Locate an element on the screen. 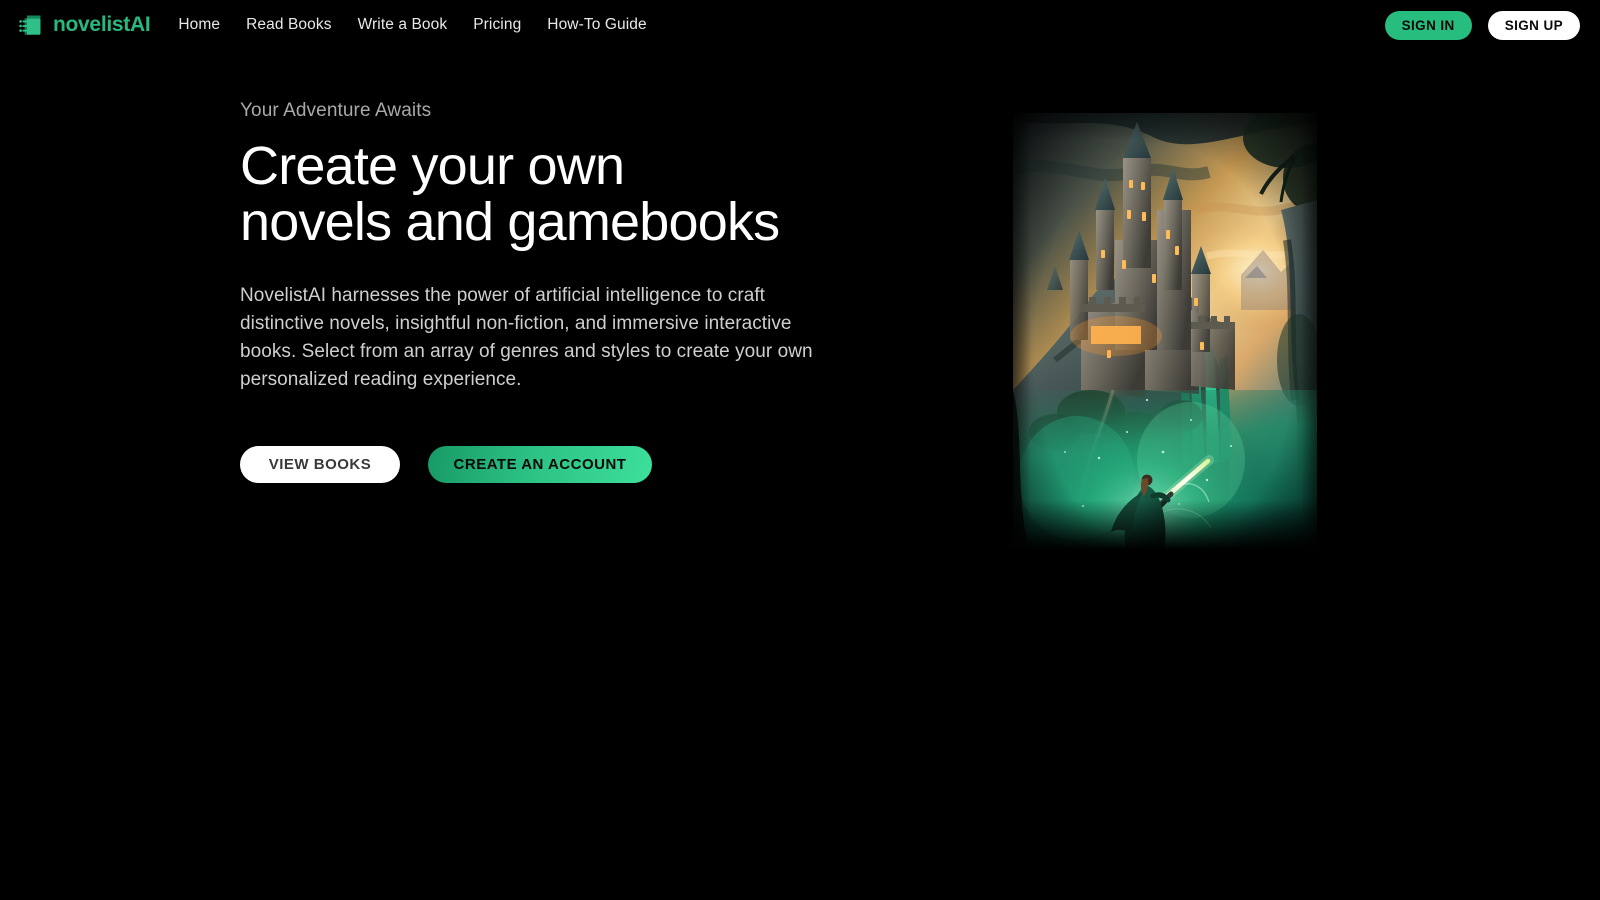 This screenshot has width=1600, height=900. book-lines-icon is located at coordinates (31, 25).